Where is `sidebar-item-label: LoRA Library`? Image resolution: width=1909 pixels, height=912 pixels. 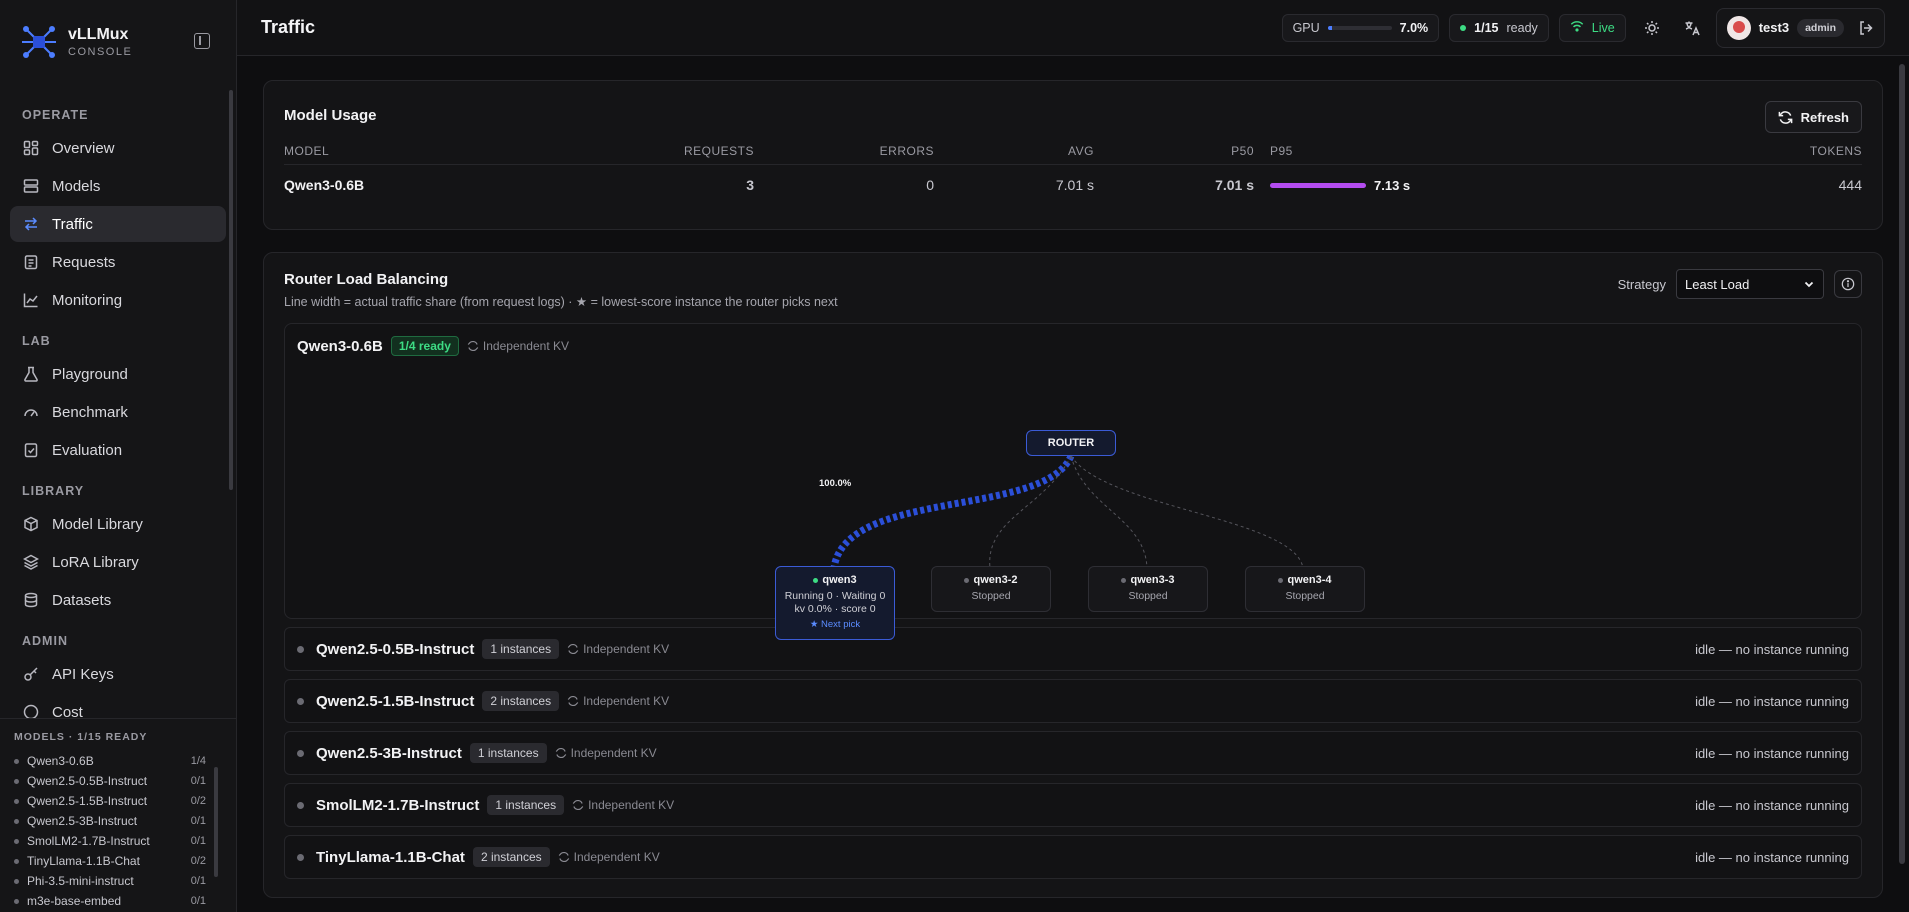
sidebar-item-label: LoRA Library is located at coordinates (95, 562).